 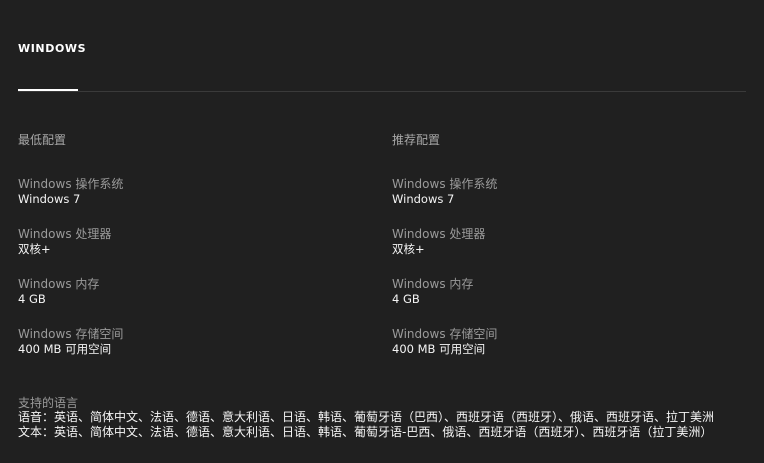 What do you see at coordinates (42, 140) in the screenshot?
I see `minimum-requirements-title: 最低配置` at bounding box center [42, 140].